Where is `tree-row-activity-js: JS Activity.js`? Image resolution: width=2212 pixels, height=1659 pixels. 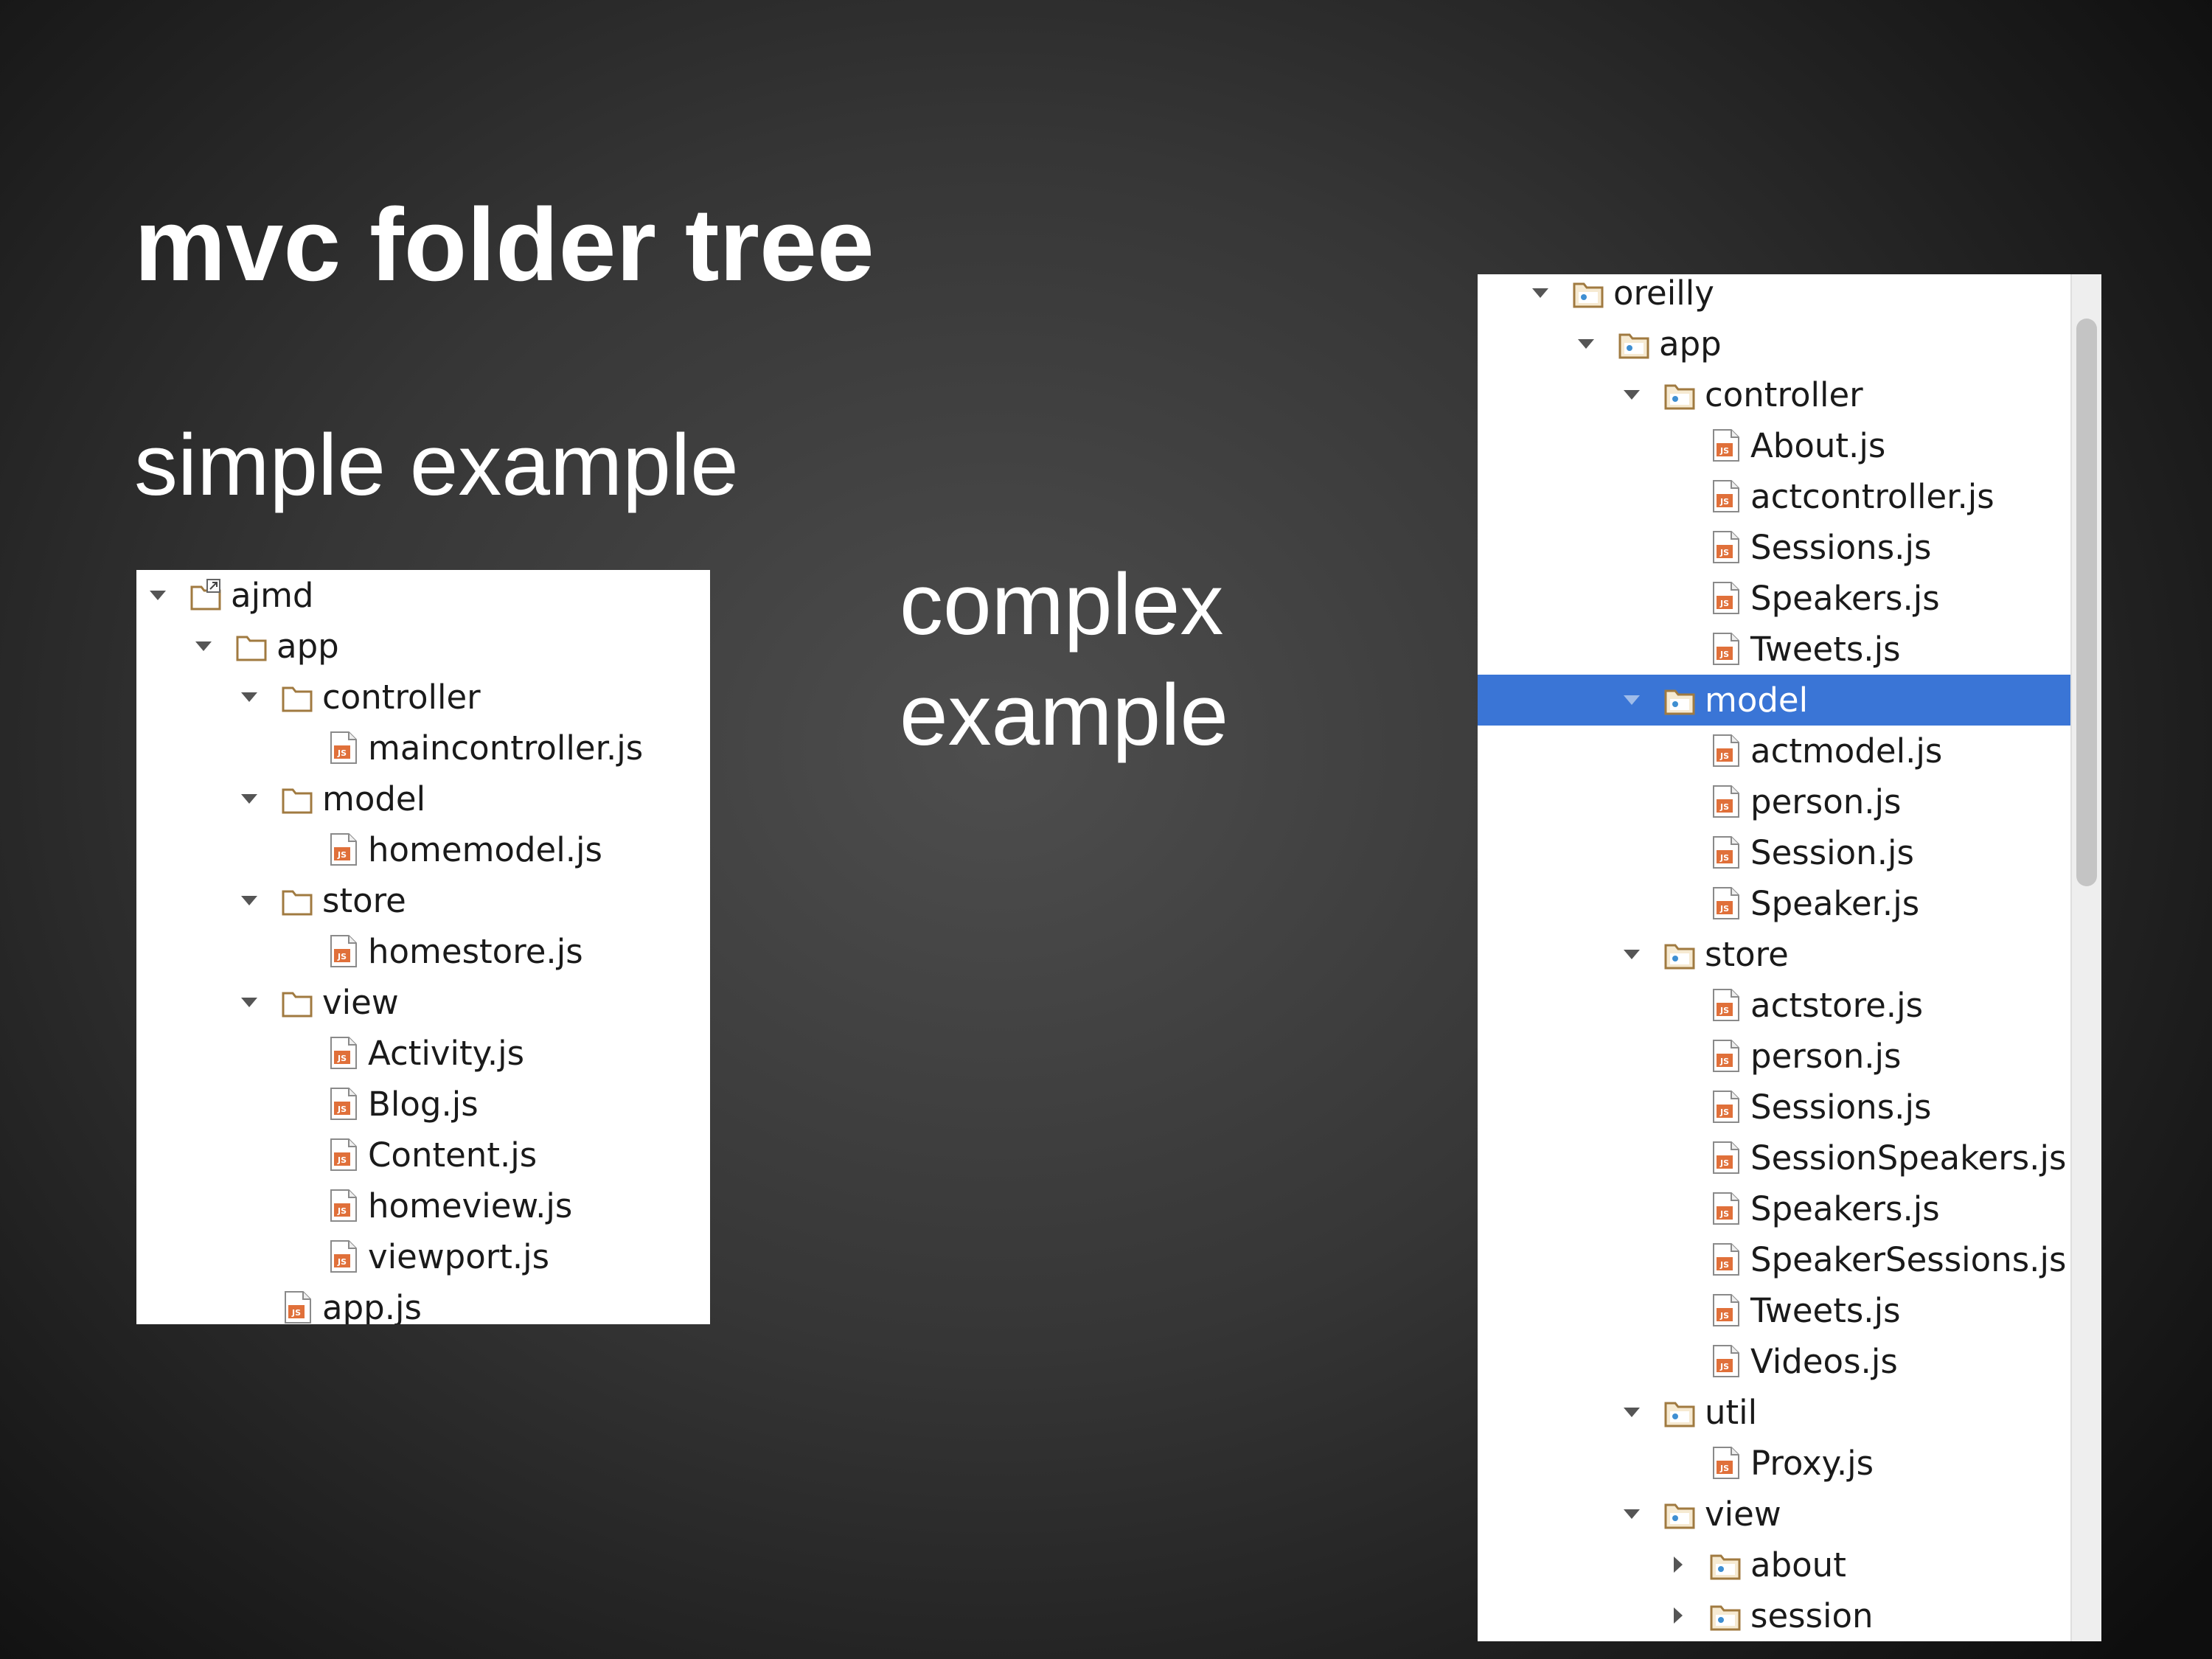
tree-row-activity-js: JS Activity.js is located at coordinates (423, 1053).